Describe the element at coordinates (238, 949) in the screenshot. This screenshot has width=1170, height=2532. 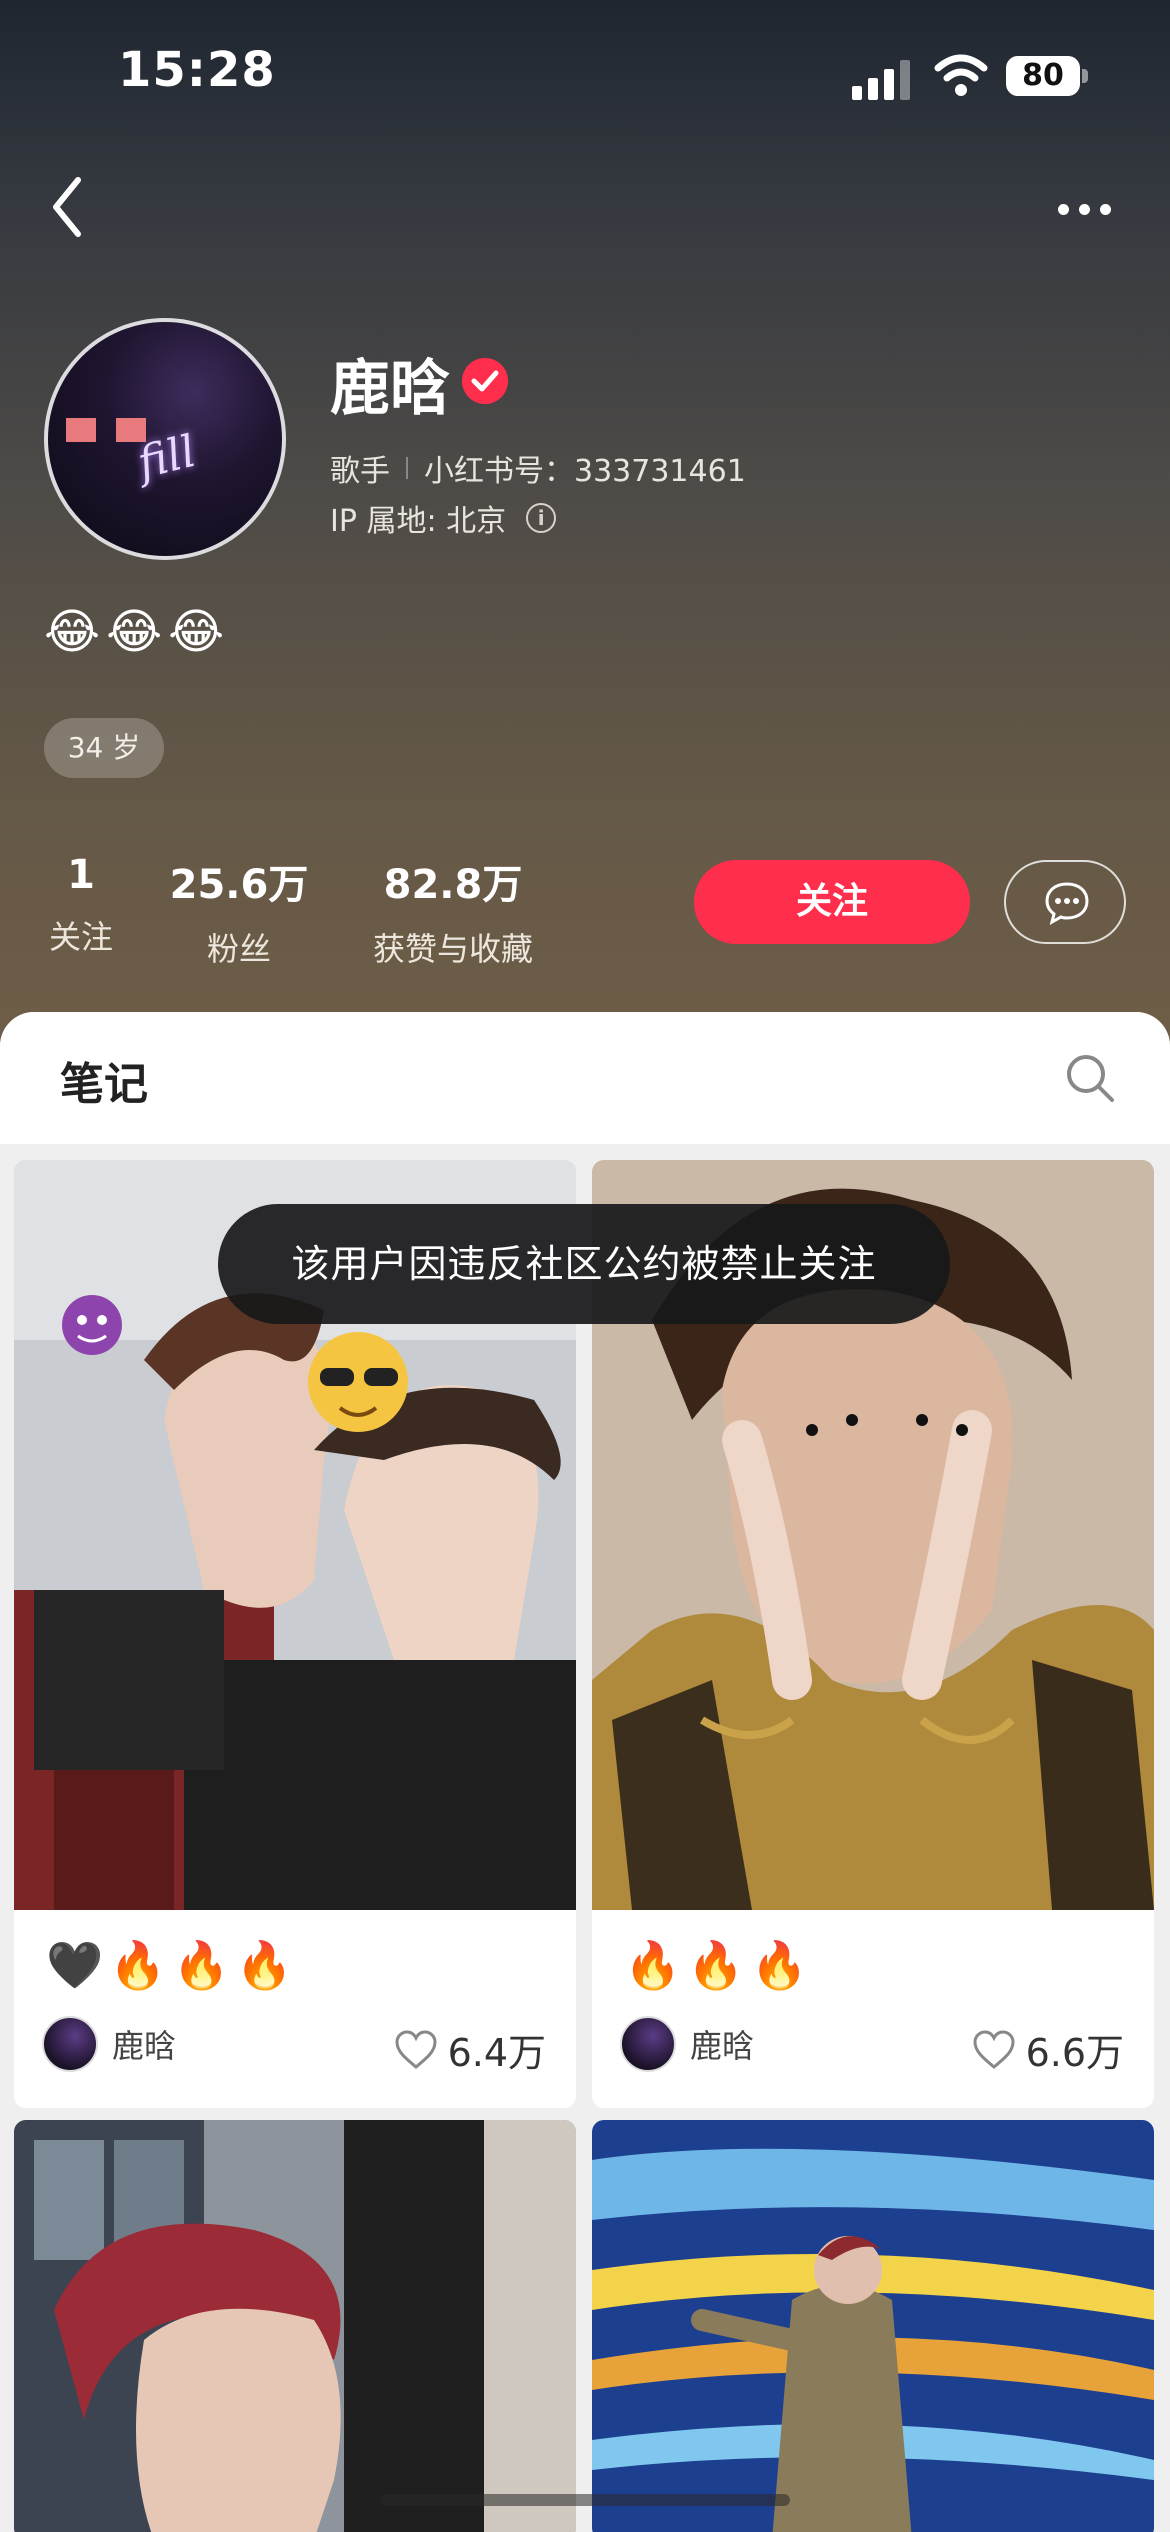
I see `stat-label: 粉丝` at that location.